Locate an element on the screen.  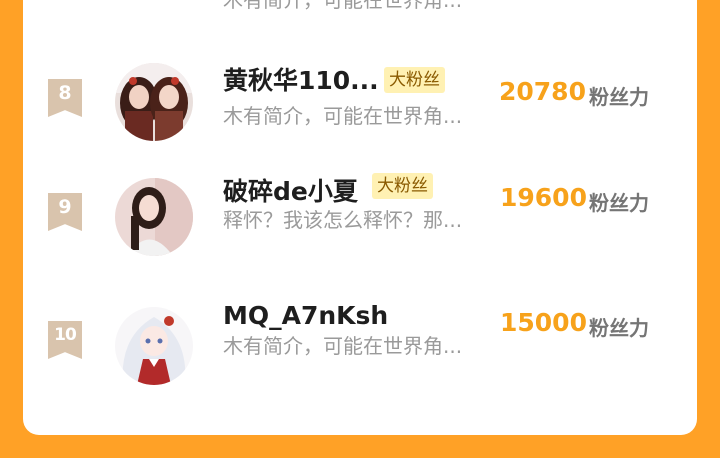
rank-badge: 8 is located at coordinates (65, 98).